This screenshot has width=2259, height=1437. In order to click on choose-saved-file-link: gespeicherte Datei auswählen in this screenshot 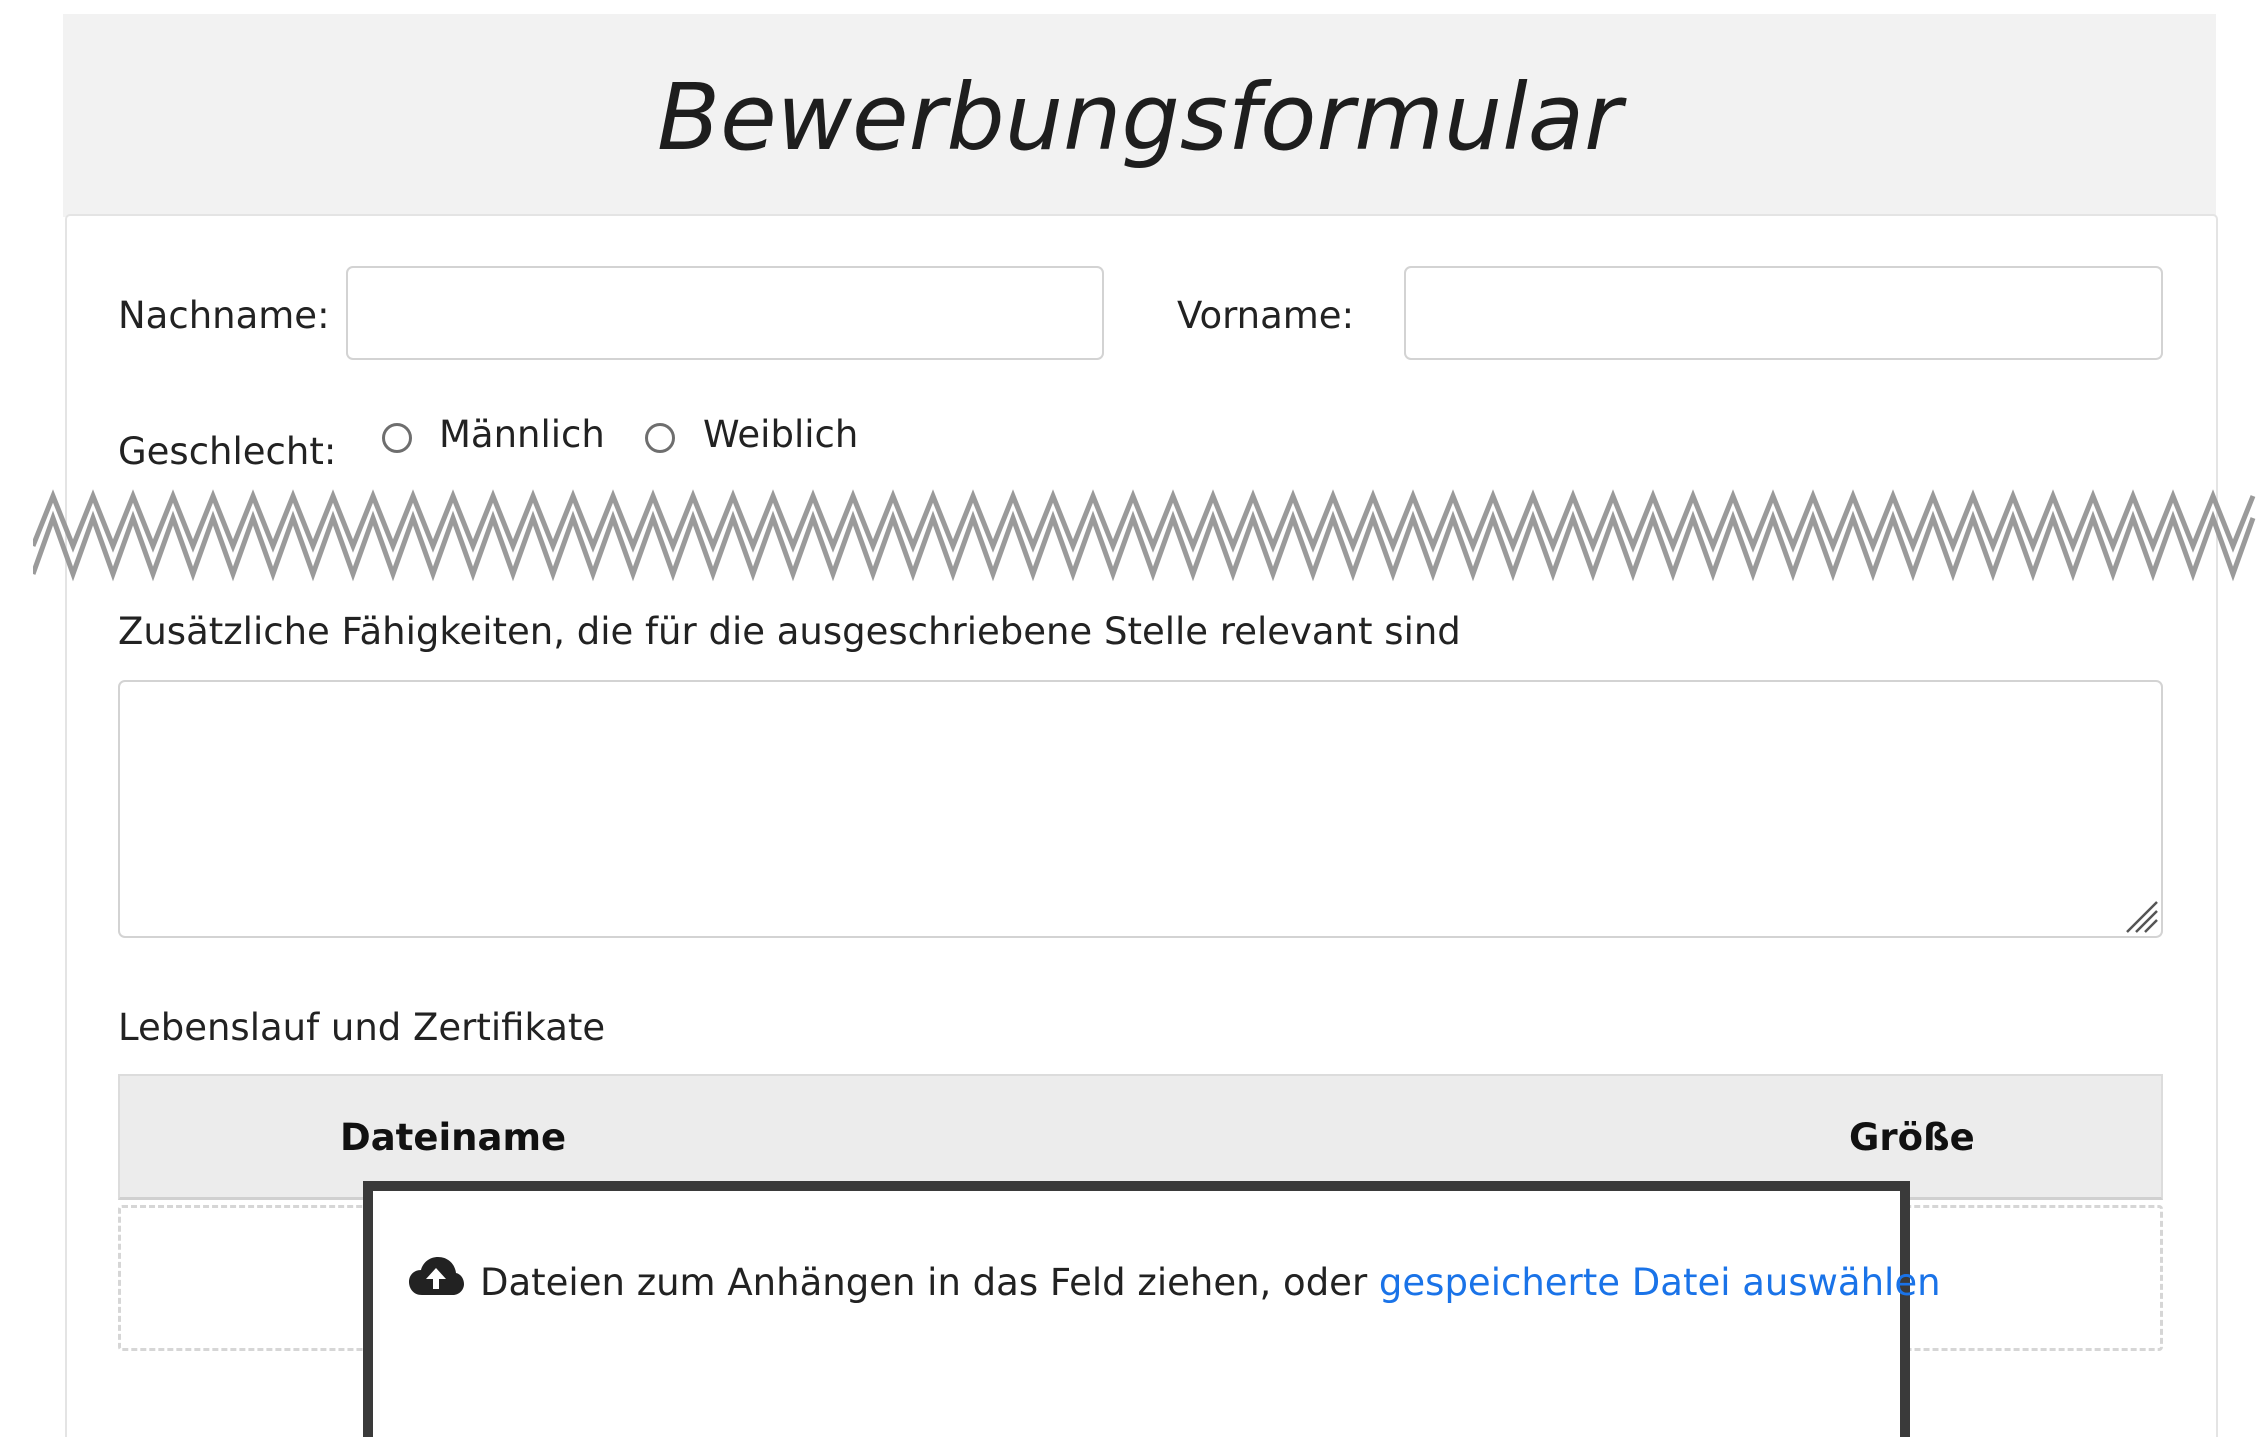, I will do `click(1660, 1282)`.